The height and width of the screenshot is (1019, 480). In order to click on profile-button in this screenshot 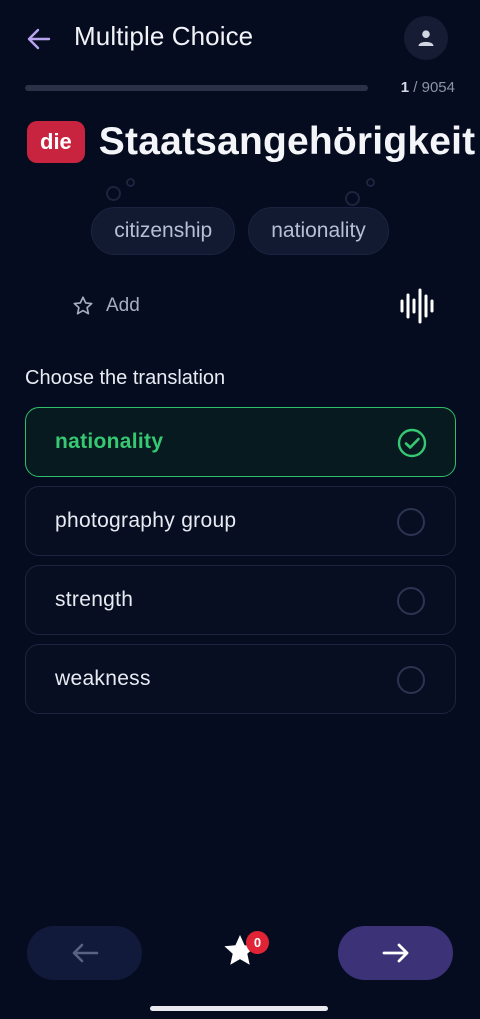, I will do `click(426, 38)`.